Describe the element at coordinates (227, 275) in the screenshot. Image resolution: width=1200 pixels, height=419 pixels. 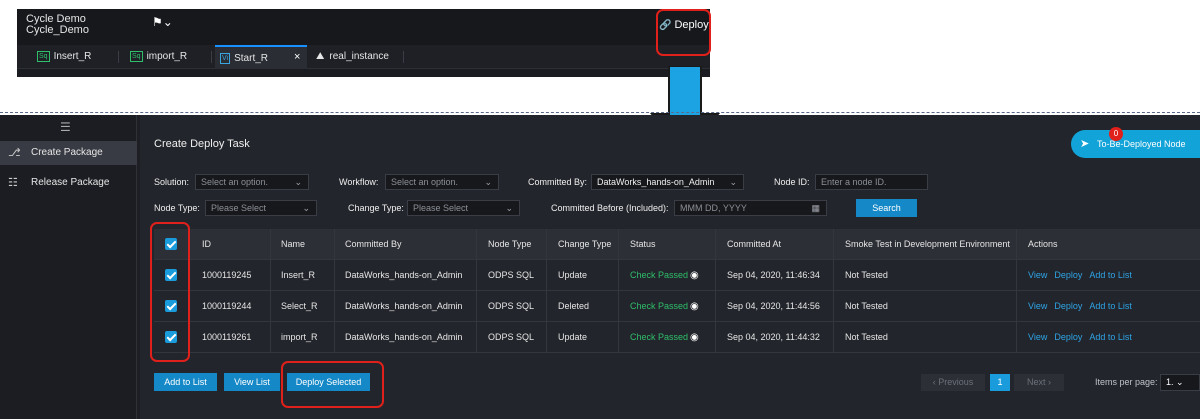
I see `row-id: 1000119245` at that location.